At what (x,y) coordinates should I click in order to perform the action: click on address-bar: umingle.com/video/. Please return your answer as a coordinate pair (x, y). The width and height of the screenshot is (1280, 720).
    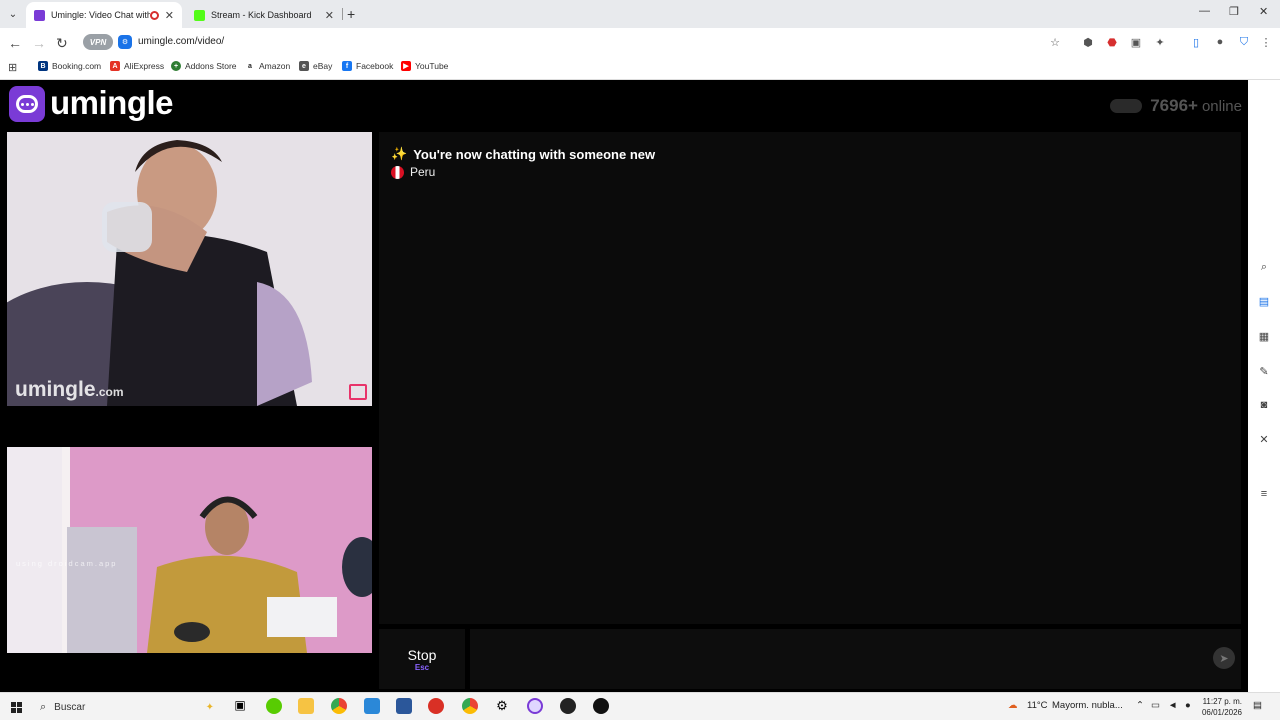
    Looking at the image, I should click on (181, 41).